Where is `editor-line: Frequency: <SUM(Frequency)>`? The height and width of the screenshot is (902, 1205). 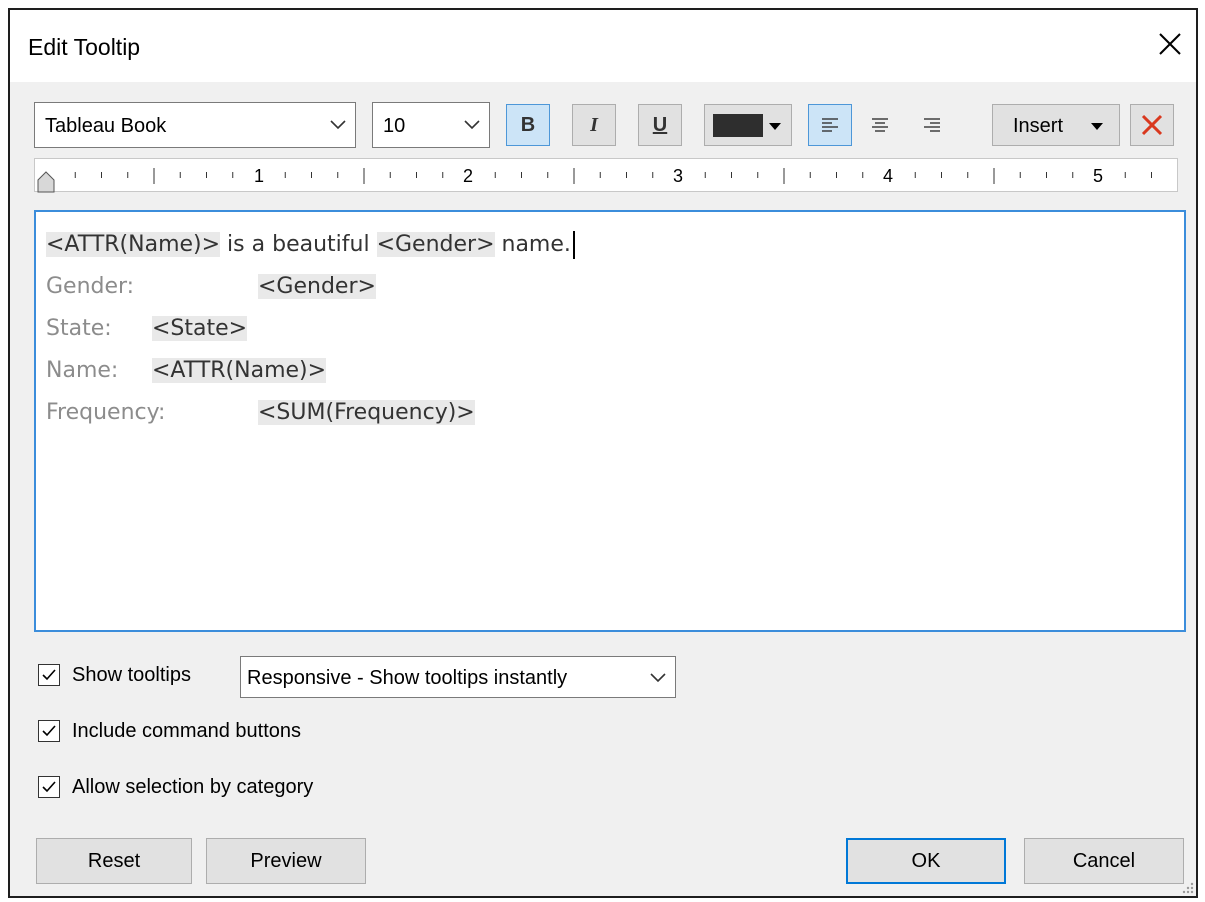 editor-line: Frequency: <SUM(Frequency)> is located at coordinates (260, 413).